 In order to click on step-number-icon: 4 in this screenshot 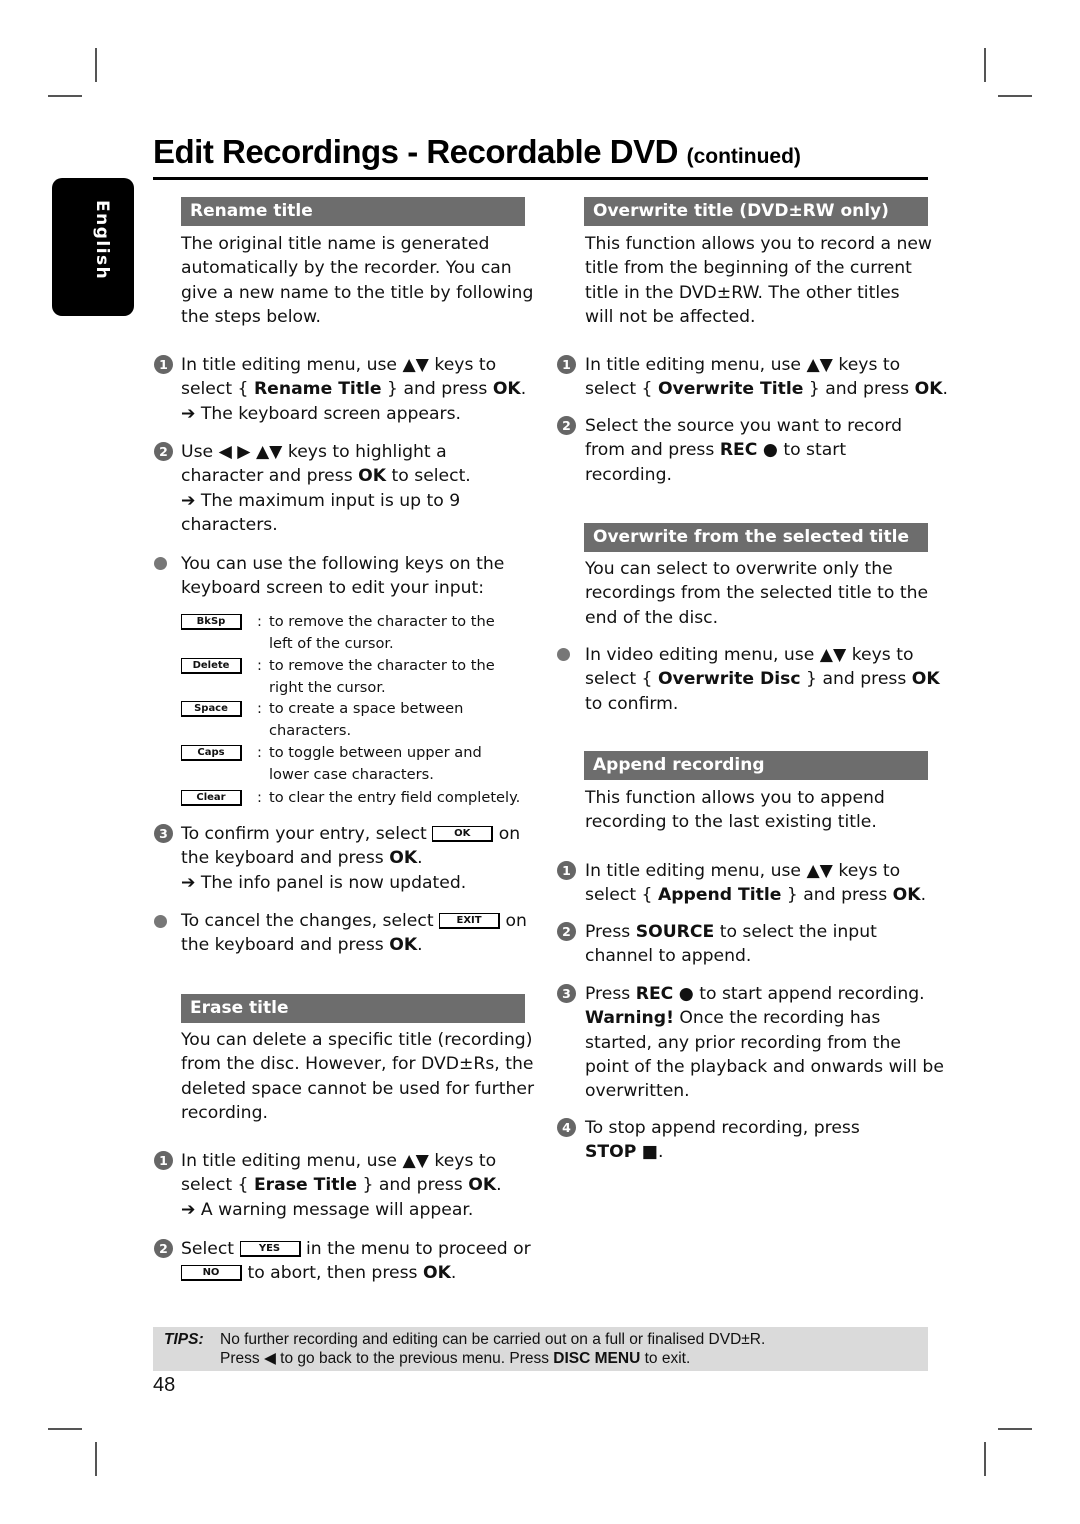, I will do `click(566, 1127)`.